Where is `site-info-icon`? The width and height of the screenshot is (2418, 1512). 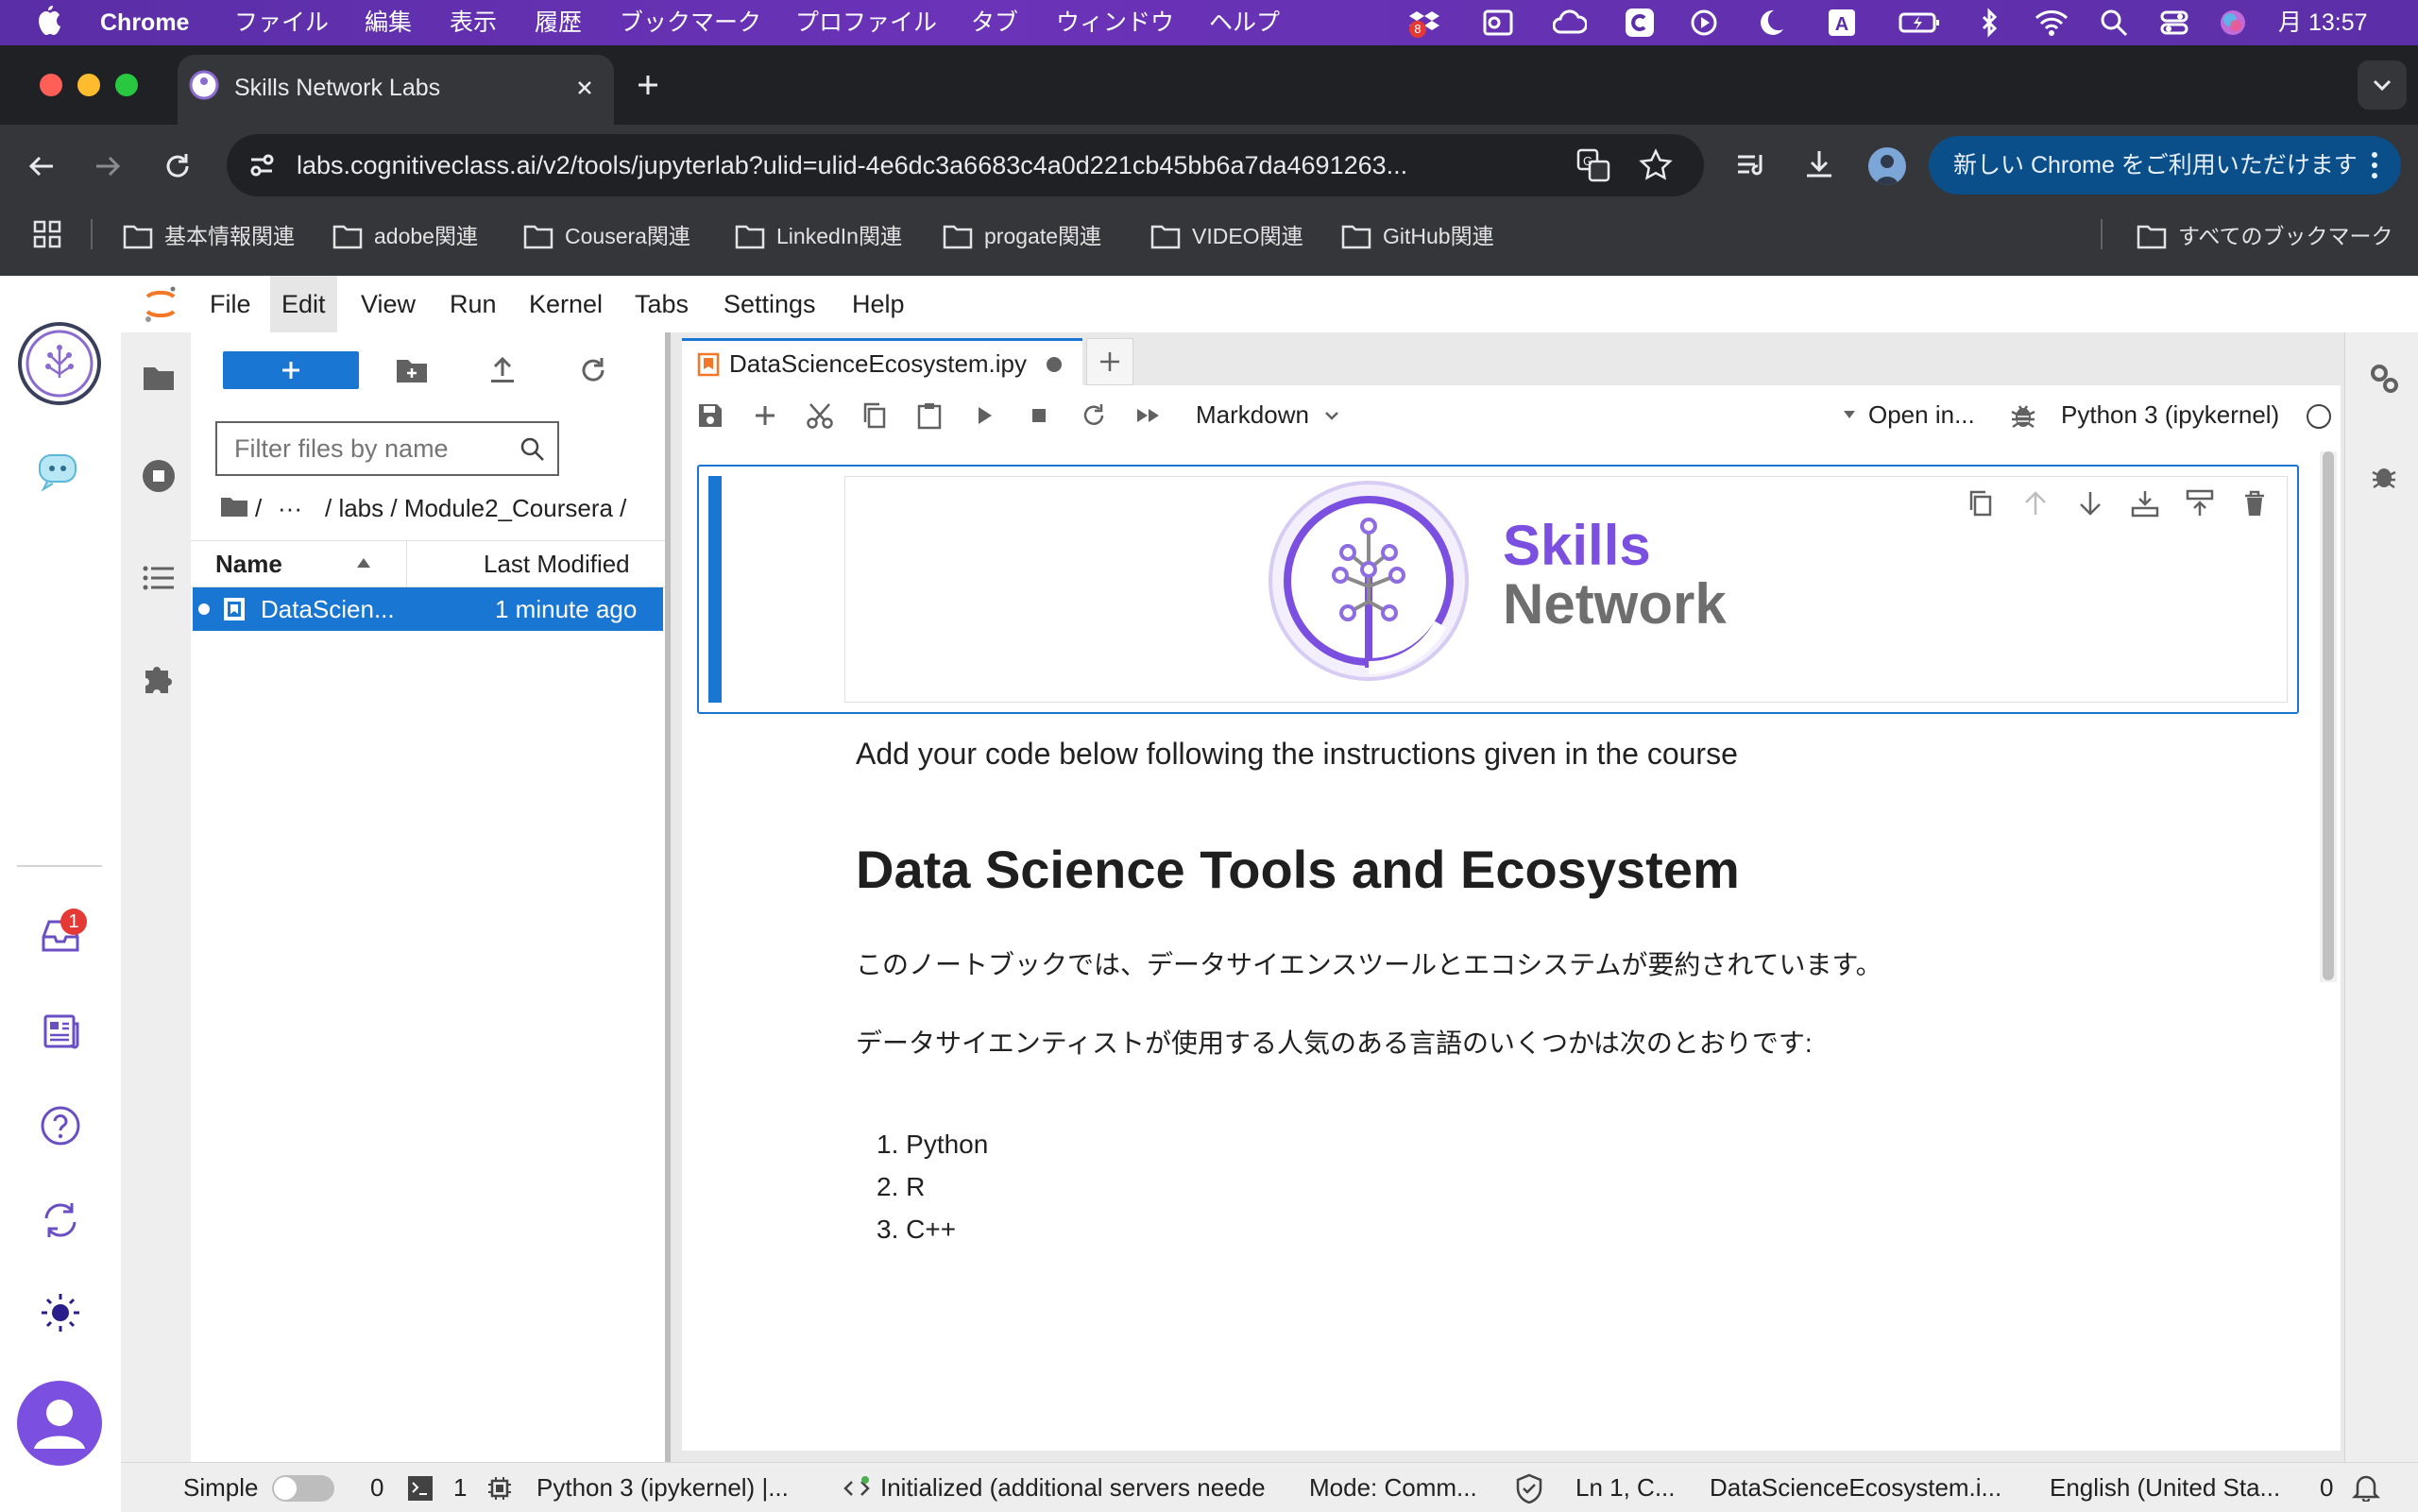
site-info-icon is located at coordinates (262, 165).